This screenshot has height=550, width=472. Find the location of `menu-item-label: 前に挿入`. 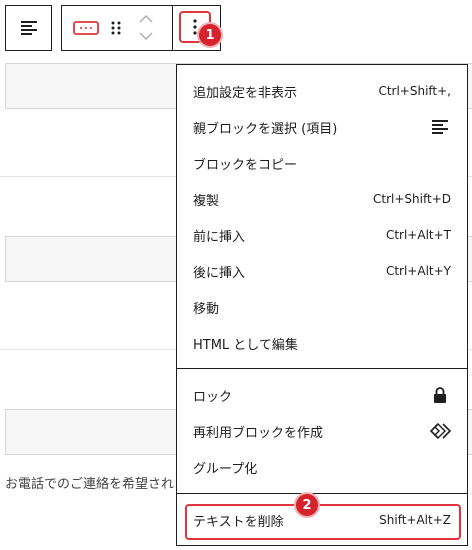

menu-item-label: 前に挿入 is located at coordinates (219, 237).